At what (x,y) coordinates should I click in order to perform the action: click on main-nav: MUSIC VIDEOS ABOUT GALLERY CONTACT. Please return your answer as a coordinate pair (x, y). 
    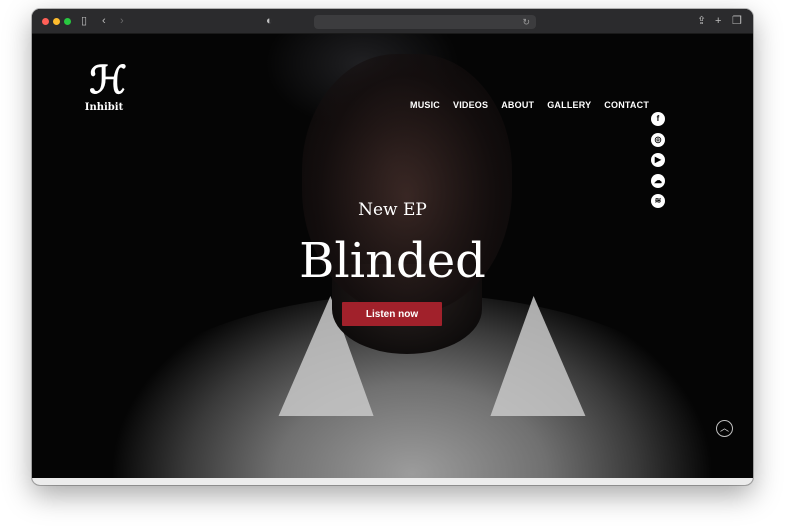
    Looking at the image, I should click on (536, 105).